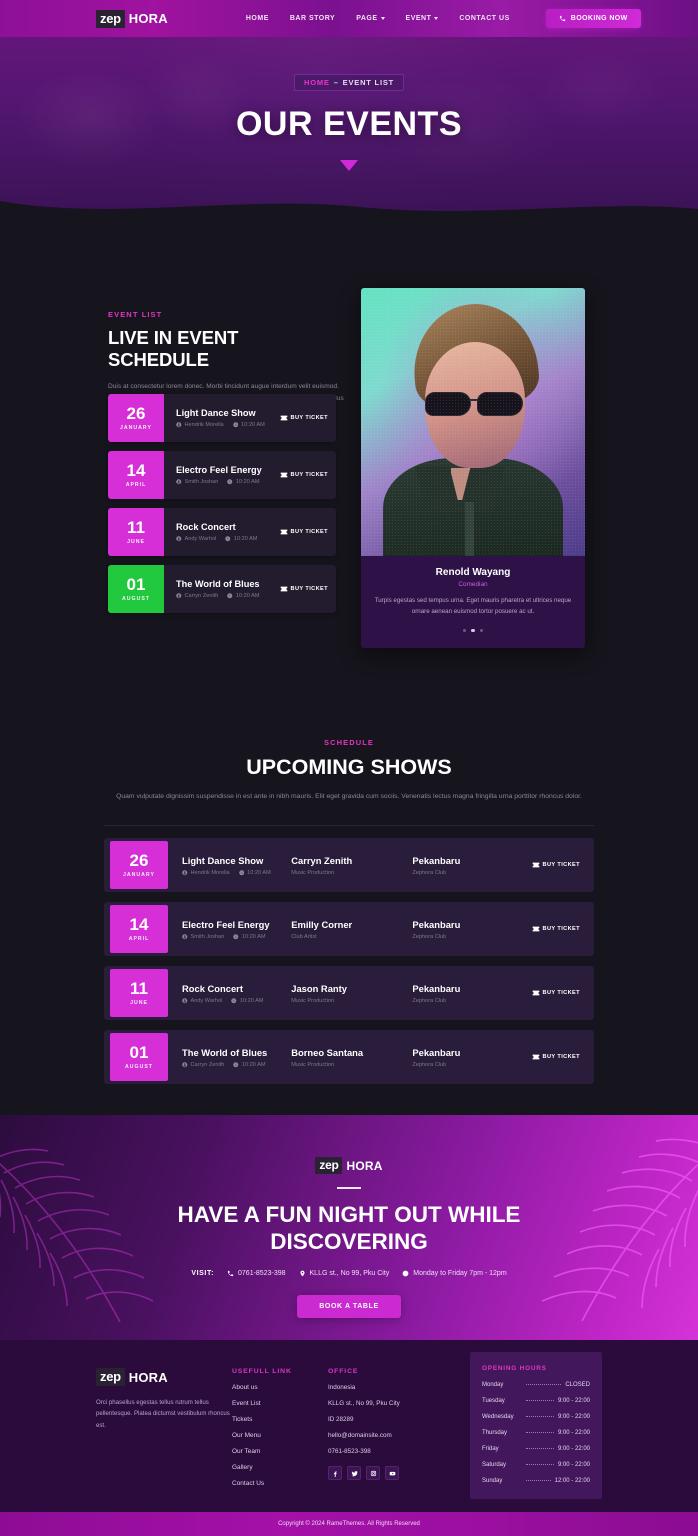  What do you see at coordinates (312, 18) in the screenshot?
I see `nav-item-bar-story: BAR STORY` at bounding box center [312, 18].